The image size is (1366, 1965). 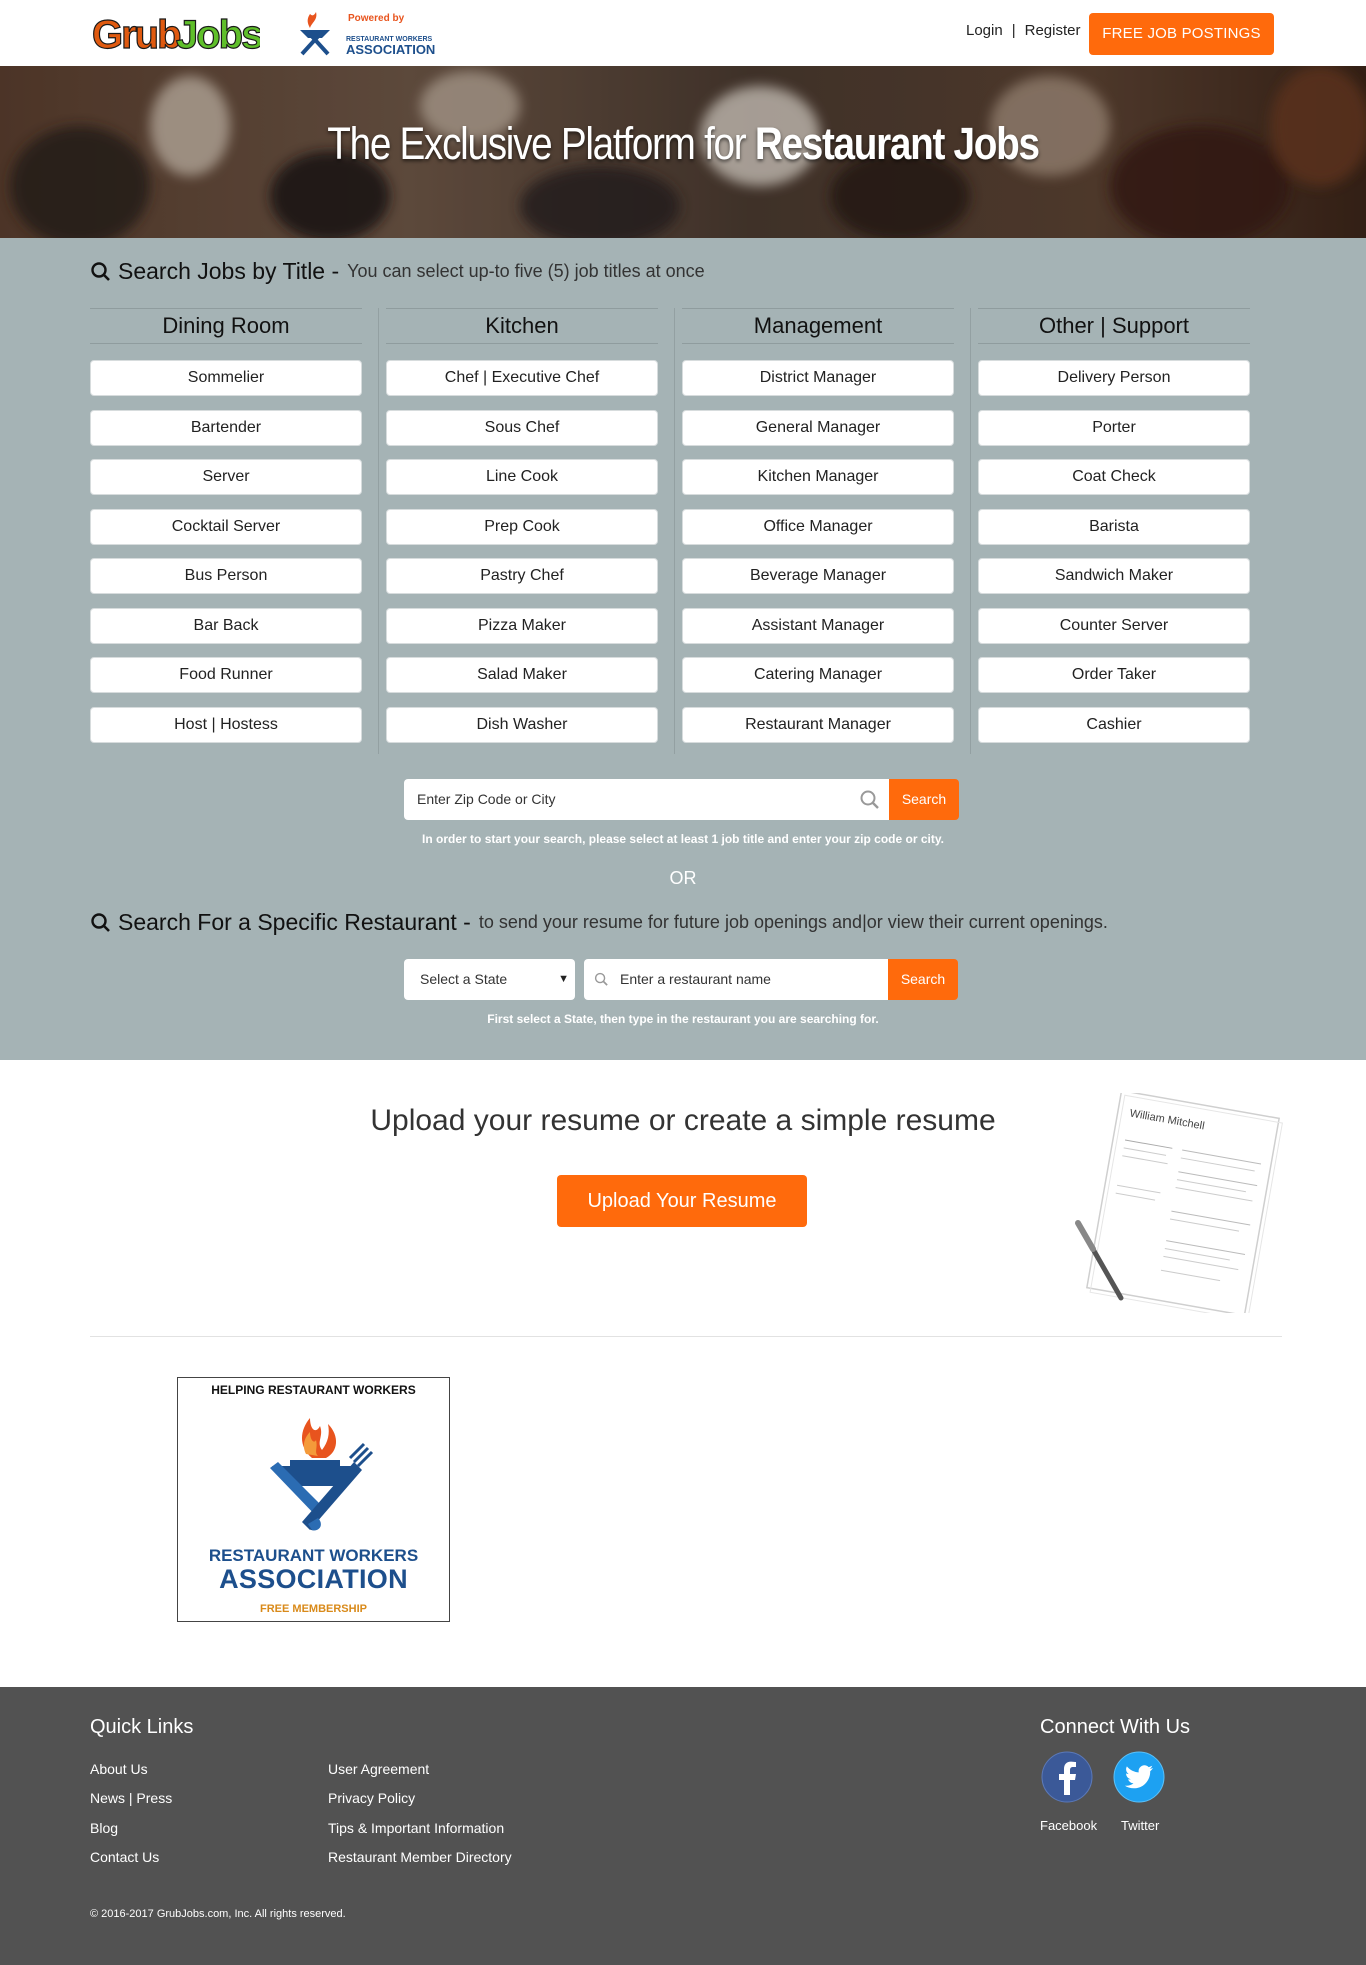 I want to click on hero-title-plain: The Exclusive Platform for, so click(x=536, y=143).